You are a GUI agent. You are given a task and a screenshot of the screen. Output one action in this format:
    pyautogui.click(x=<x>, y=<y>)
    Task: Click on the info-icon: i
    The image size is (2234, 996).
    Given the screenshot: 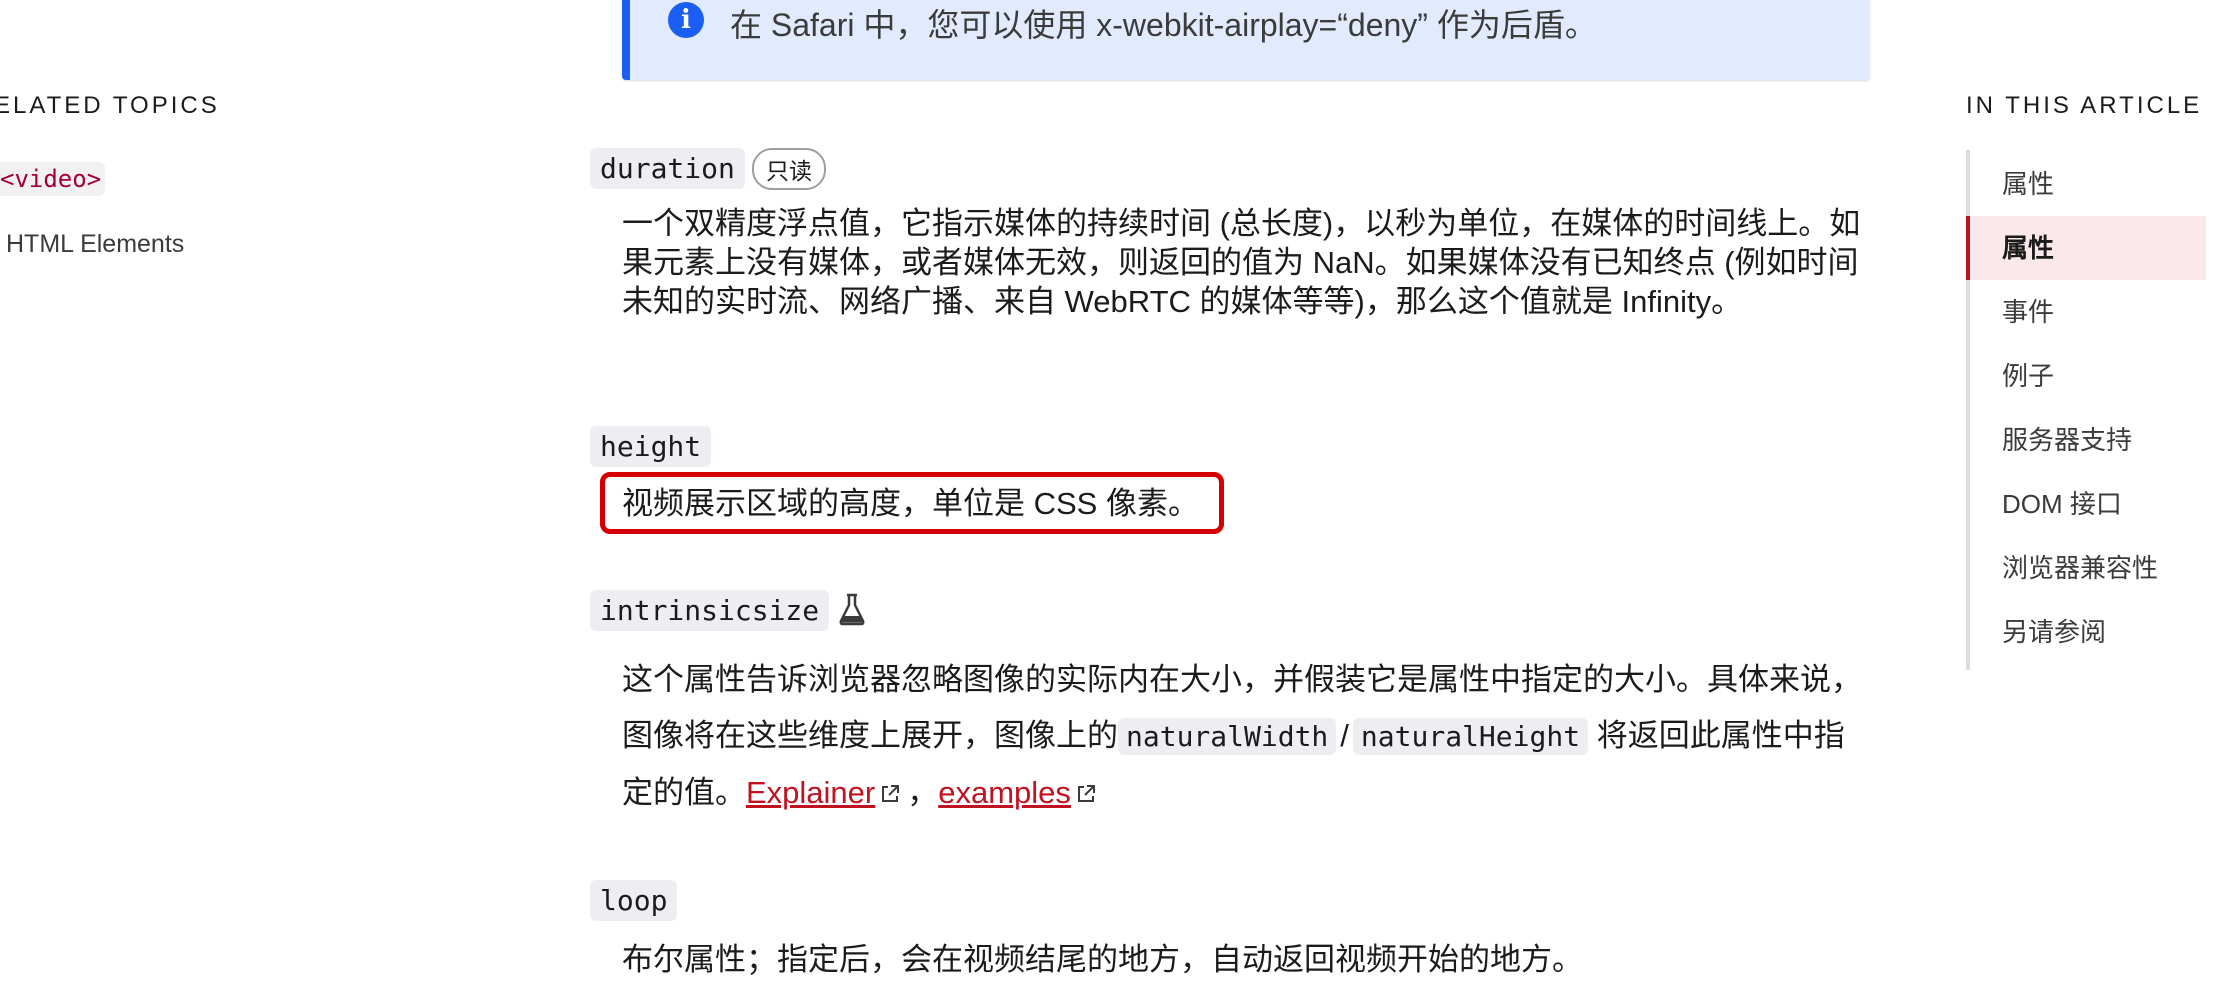 What is the action you would take?
    pyautogui.click(x=686, y=20)
    